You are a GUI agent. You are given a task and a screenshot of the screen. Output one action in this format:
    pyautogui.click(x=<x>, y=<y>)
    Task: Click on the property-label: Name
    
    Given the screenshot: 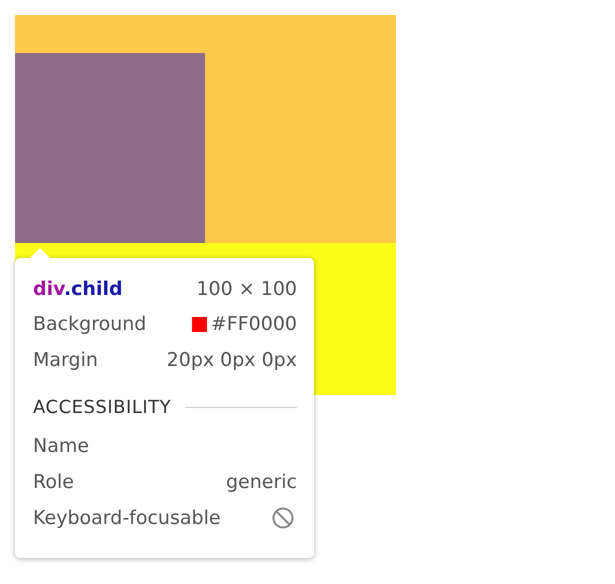 What is the action you would take?
    pyautogui.click(x=61, y=446)
    